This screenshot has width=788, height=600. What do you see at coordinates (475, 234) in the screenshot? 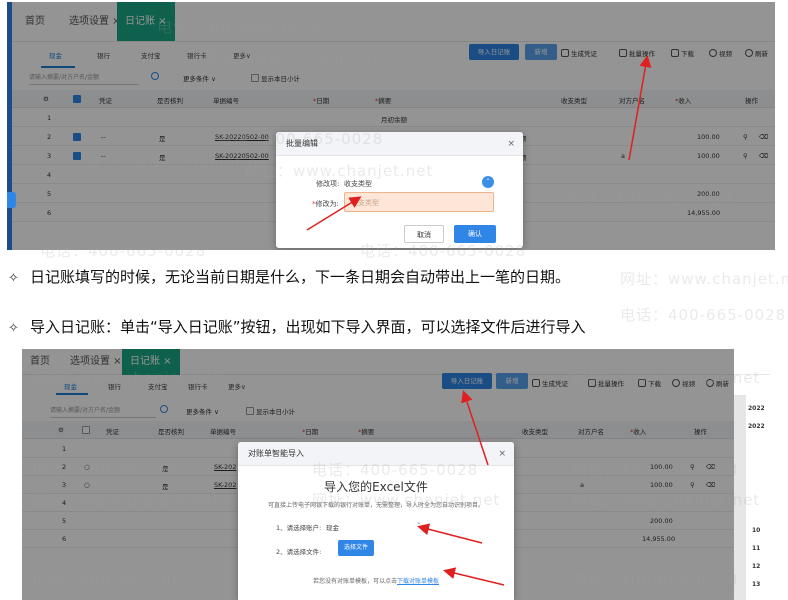
I see `confirm-button: 确认` at bounding box center [475, 234].